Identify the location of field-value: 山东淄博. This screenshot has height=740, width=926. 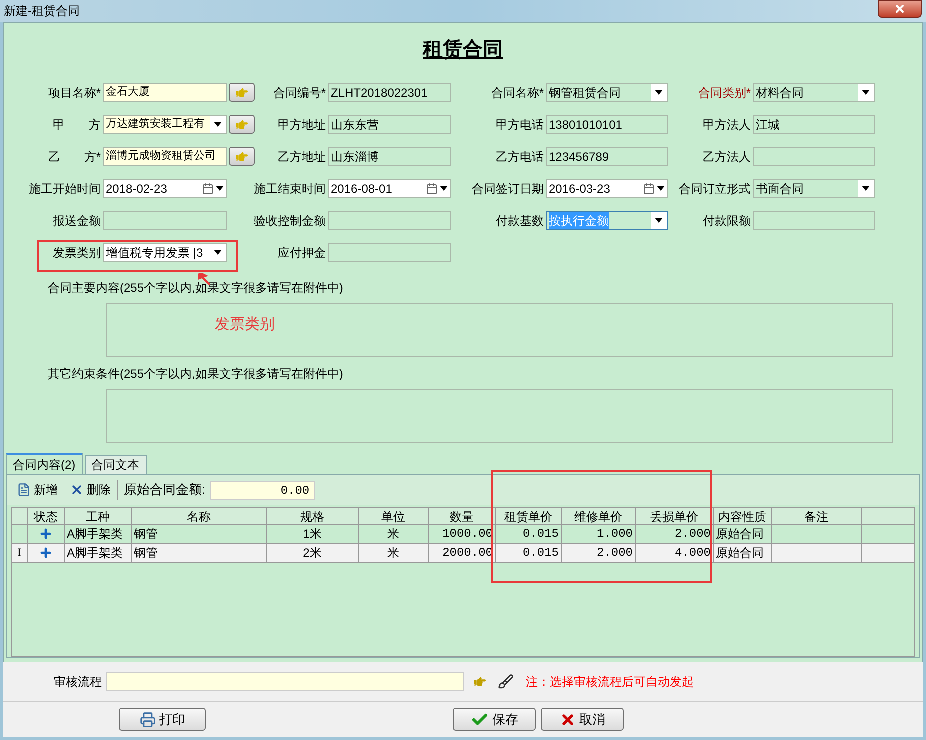
(355, 156).